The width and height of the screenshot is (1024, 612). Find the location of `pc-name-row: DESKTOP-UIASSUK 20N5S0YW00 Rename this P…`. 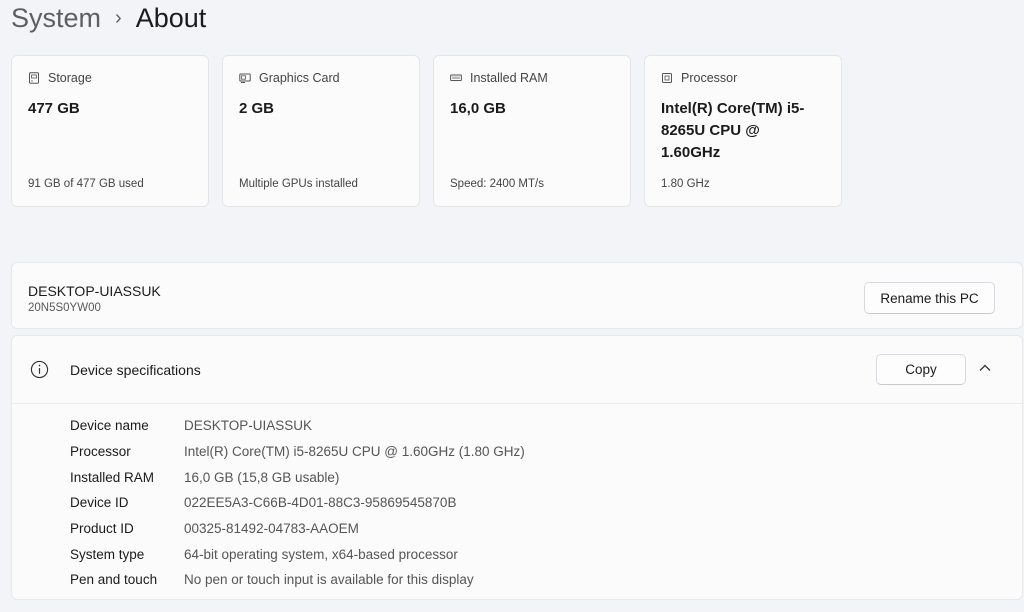

pc-name-row: DESKTOP-UIASSUK 20N5S0YW00 Rename this P… is located at coordinates (517, 295).